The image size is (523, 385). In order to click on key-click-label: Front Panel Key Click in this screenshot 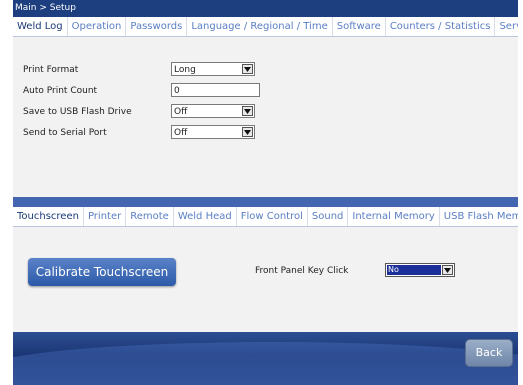, I will do `click(302, 271)`.